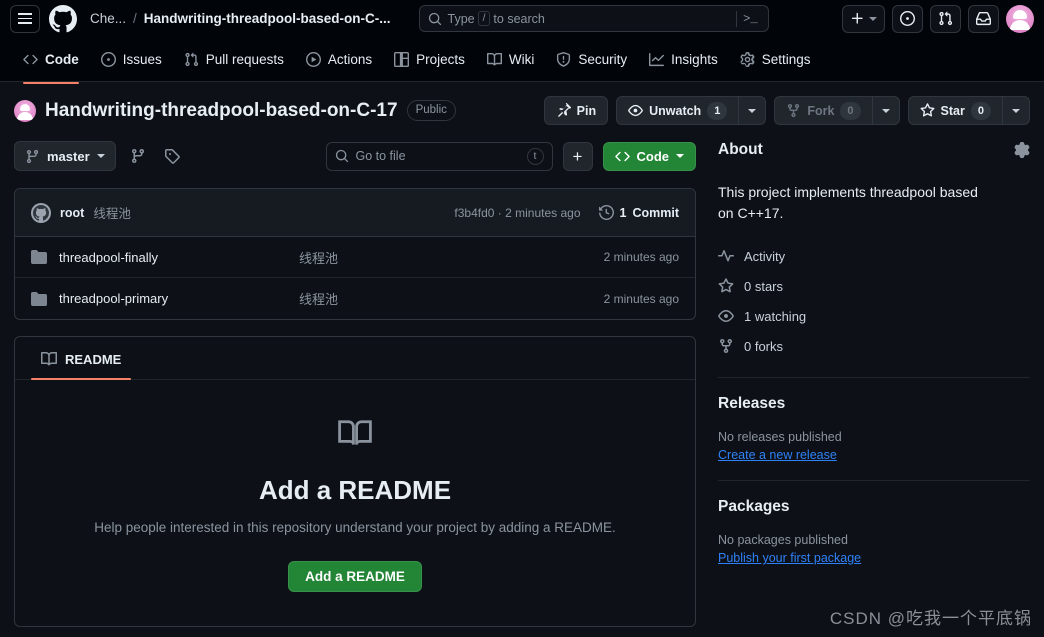  I want to click on search-placeholder: Type / to search, so click(589, 18).